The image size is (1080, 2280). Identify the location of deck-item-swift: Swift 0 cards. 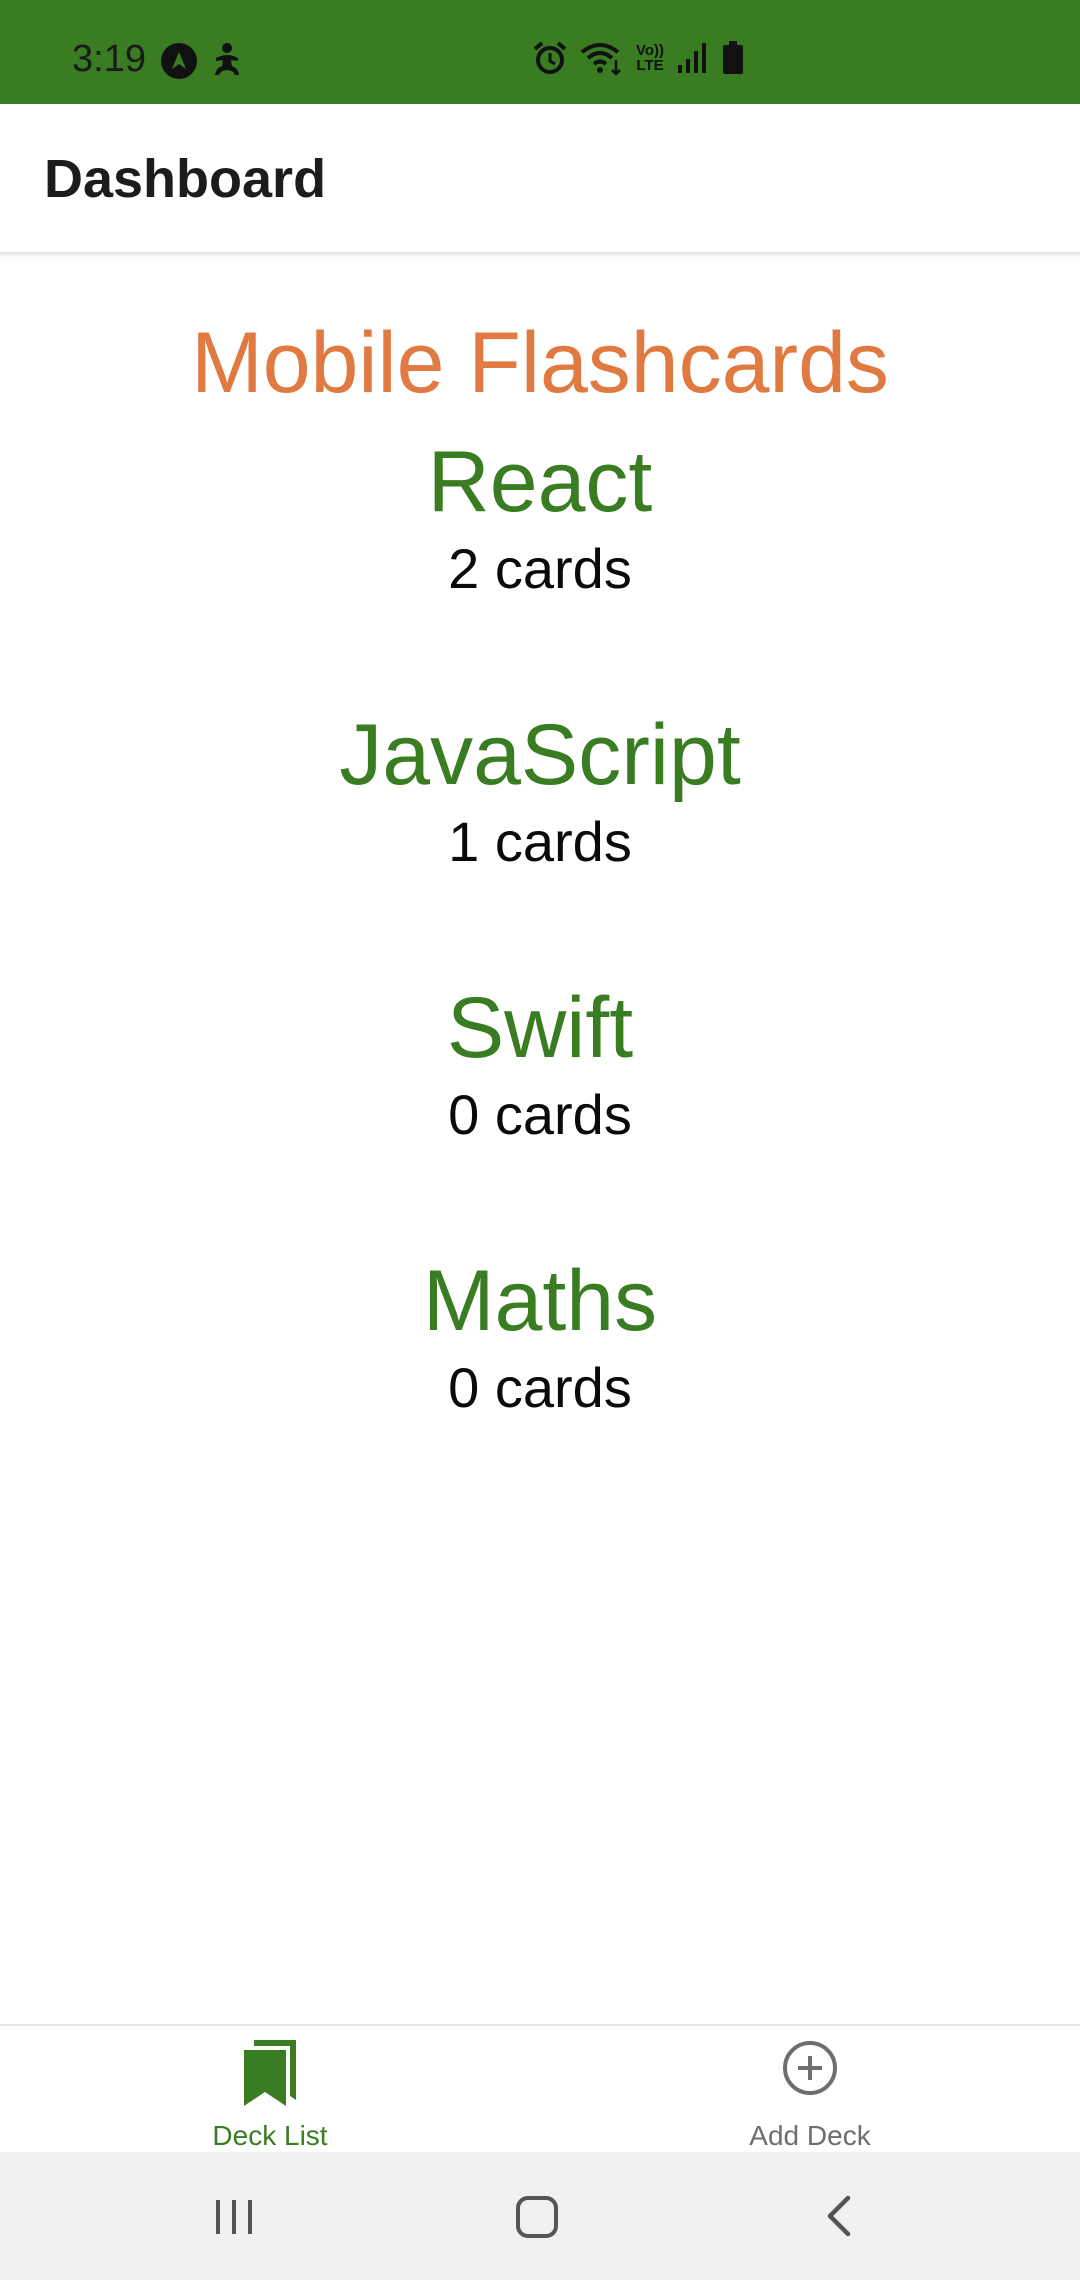
(540, 1114).